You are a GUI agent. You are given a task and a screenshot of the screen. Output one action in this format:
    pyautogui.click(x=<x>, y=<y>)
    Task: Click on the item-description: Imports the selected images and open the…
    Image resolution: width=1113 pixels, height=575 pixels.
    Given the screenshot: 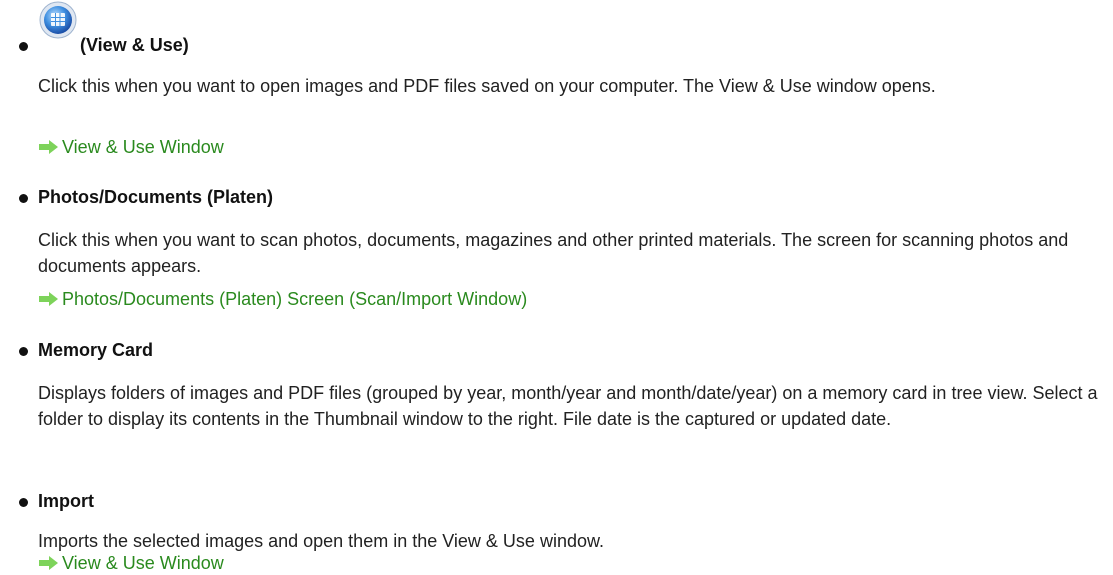 What is the action you would take?
    pyautogui.click(x=321, y=541)
    